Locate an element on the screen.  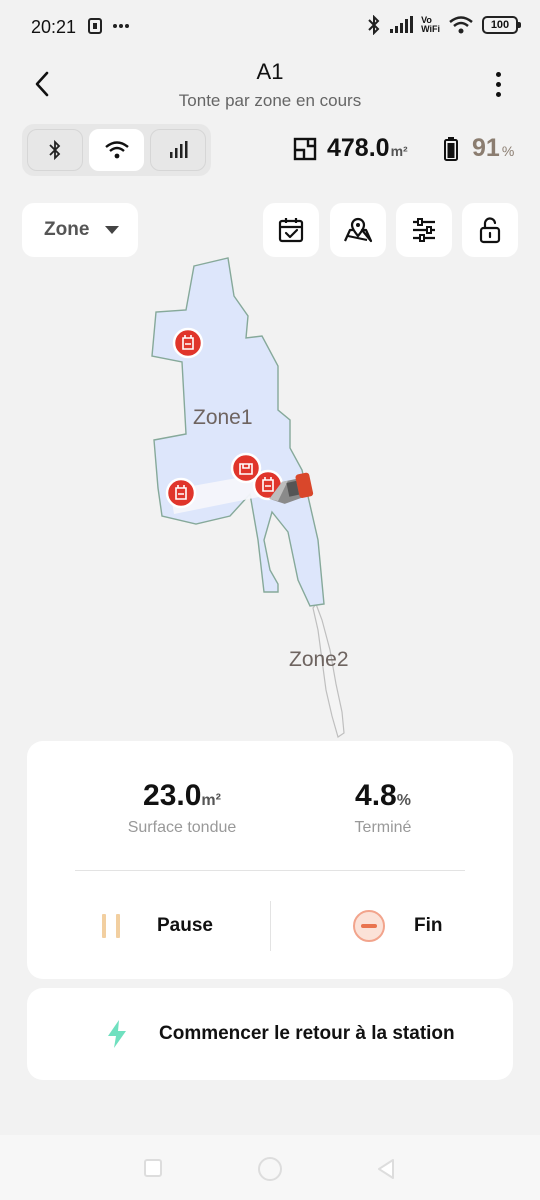
vowifi-indicator: Vo WiFi is located at coordinates (430, 24).